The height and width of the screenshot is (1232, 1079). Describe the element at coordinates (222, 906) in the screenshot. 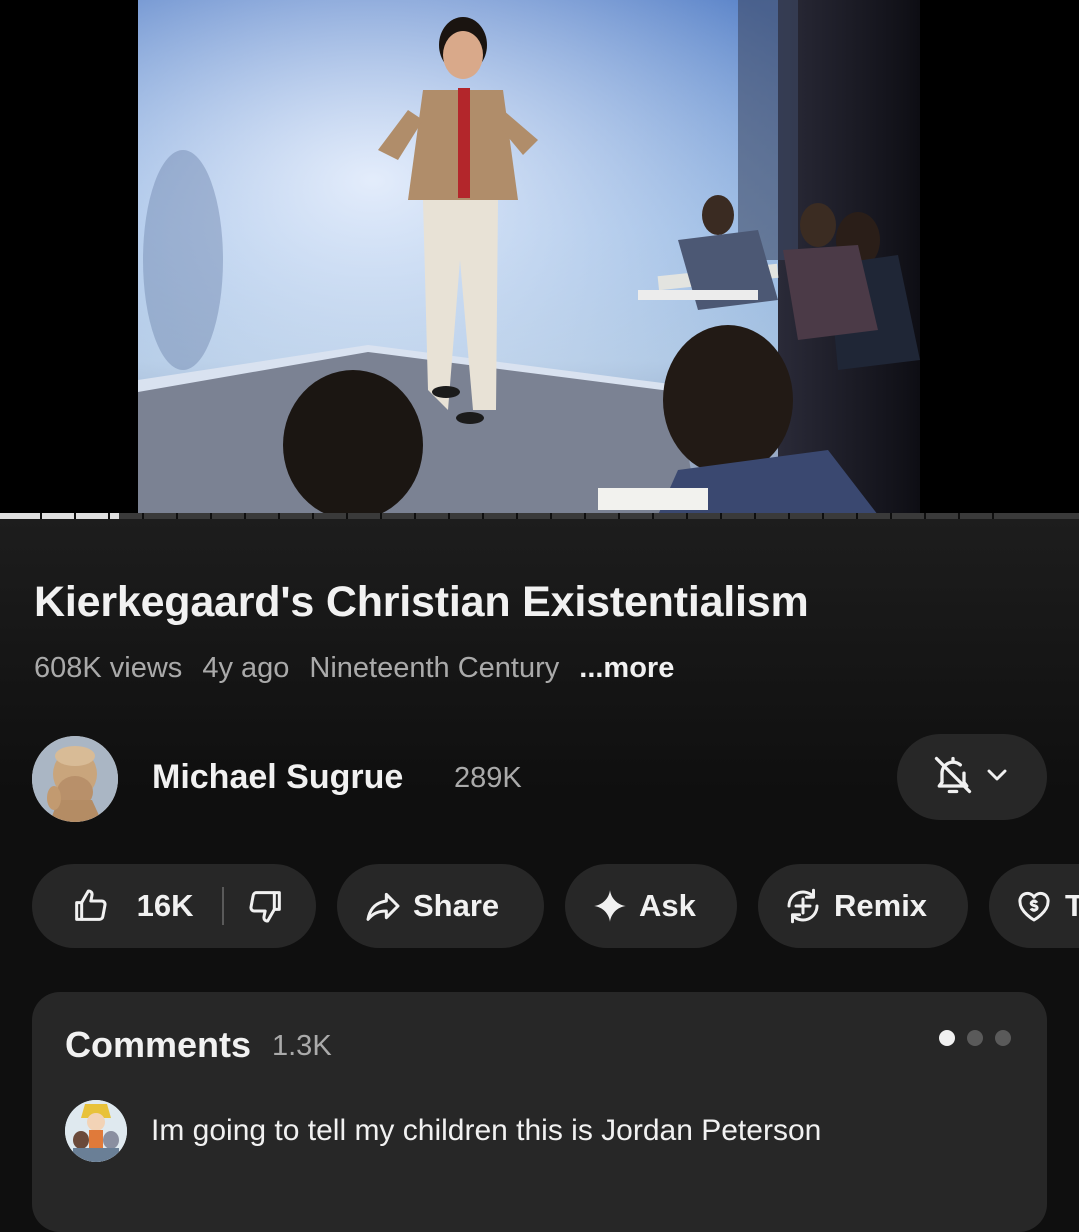

I see `like-dislike-divider` at that location.